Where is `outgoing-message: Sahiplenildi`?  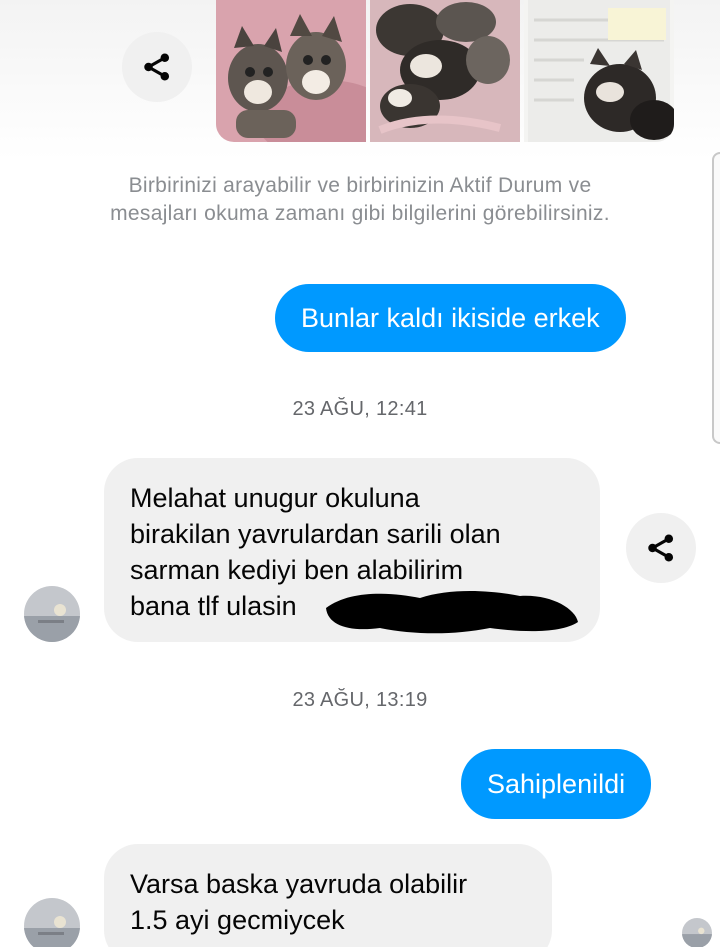 outgoing-message: Sahiplenildi is located at coordinates (556, 784).